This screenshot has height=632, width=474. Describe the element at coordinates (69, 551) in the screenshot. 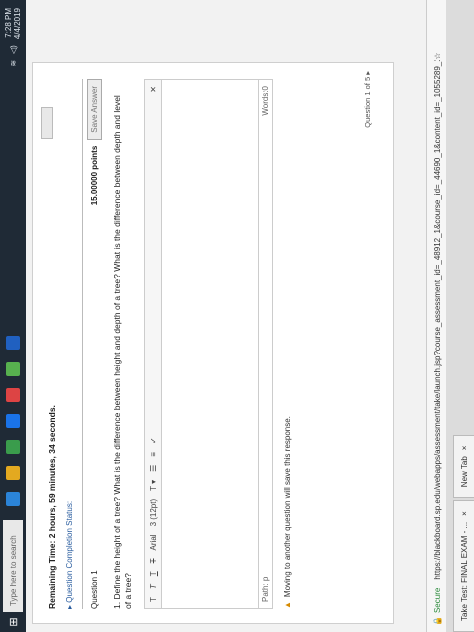

I see `status-link-label: Question Completion Status:` at that location.